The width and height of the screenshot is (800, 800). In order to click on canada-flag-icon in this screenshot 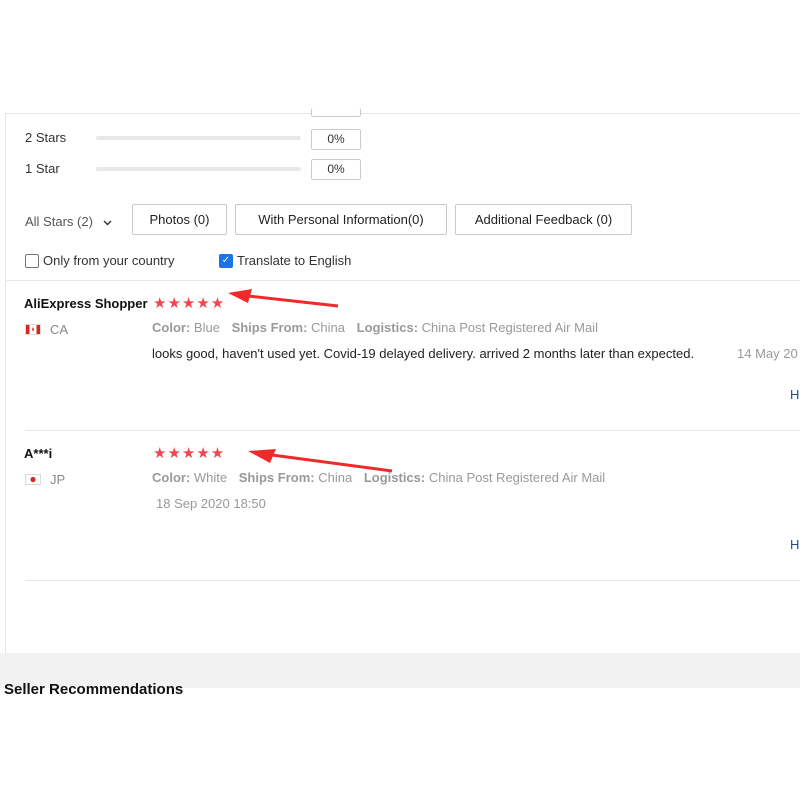, I will do `click(33, 329)`.